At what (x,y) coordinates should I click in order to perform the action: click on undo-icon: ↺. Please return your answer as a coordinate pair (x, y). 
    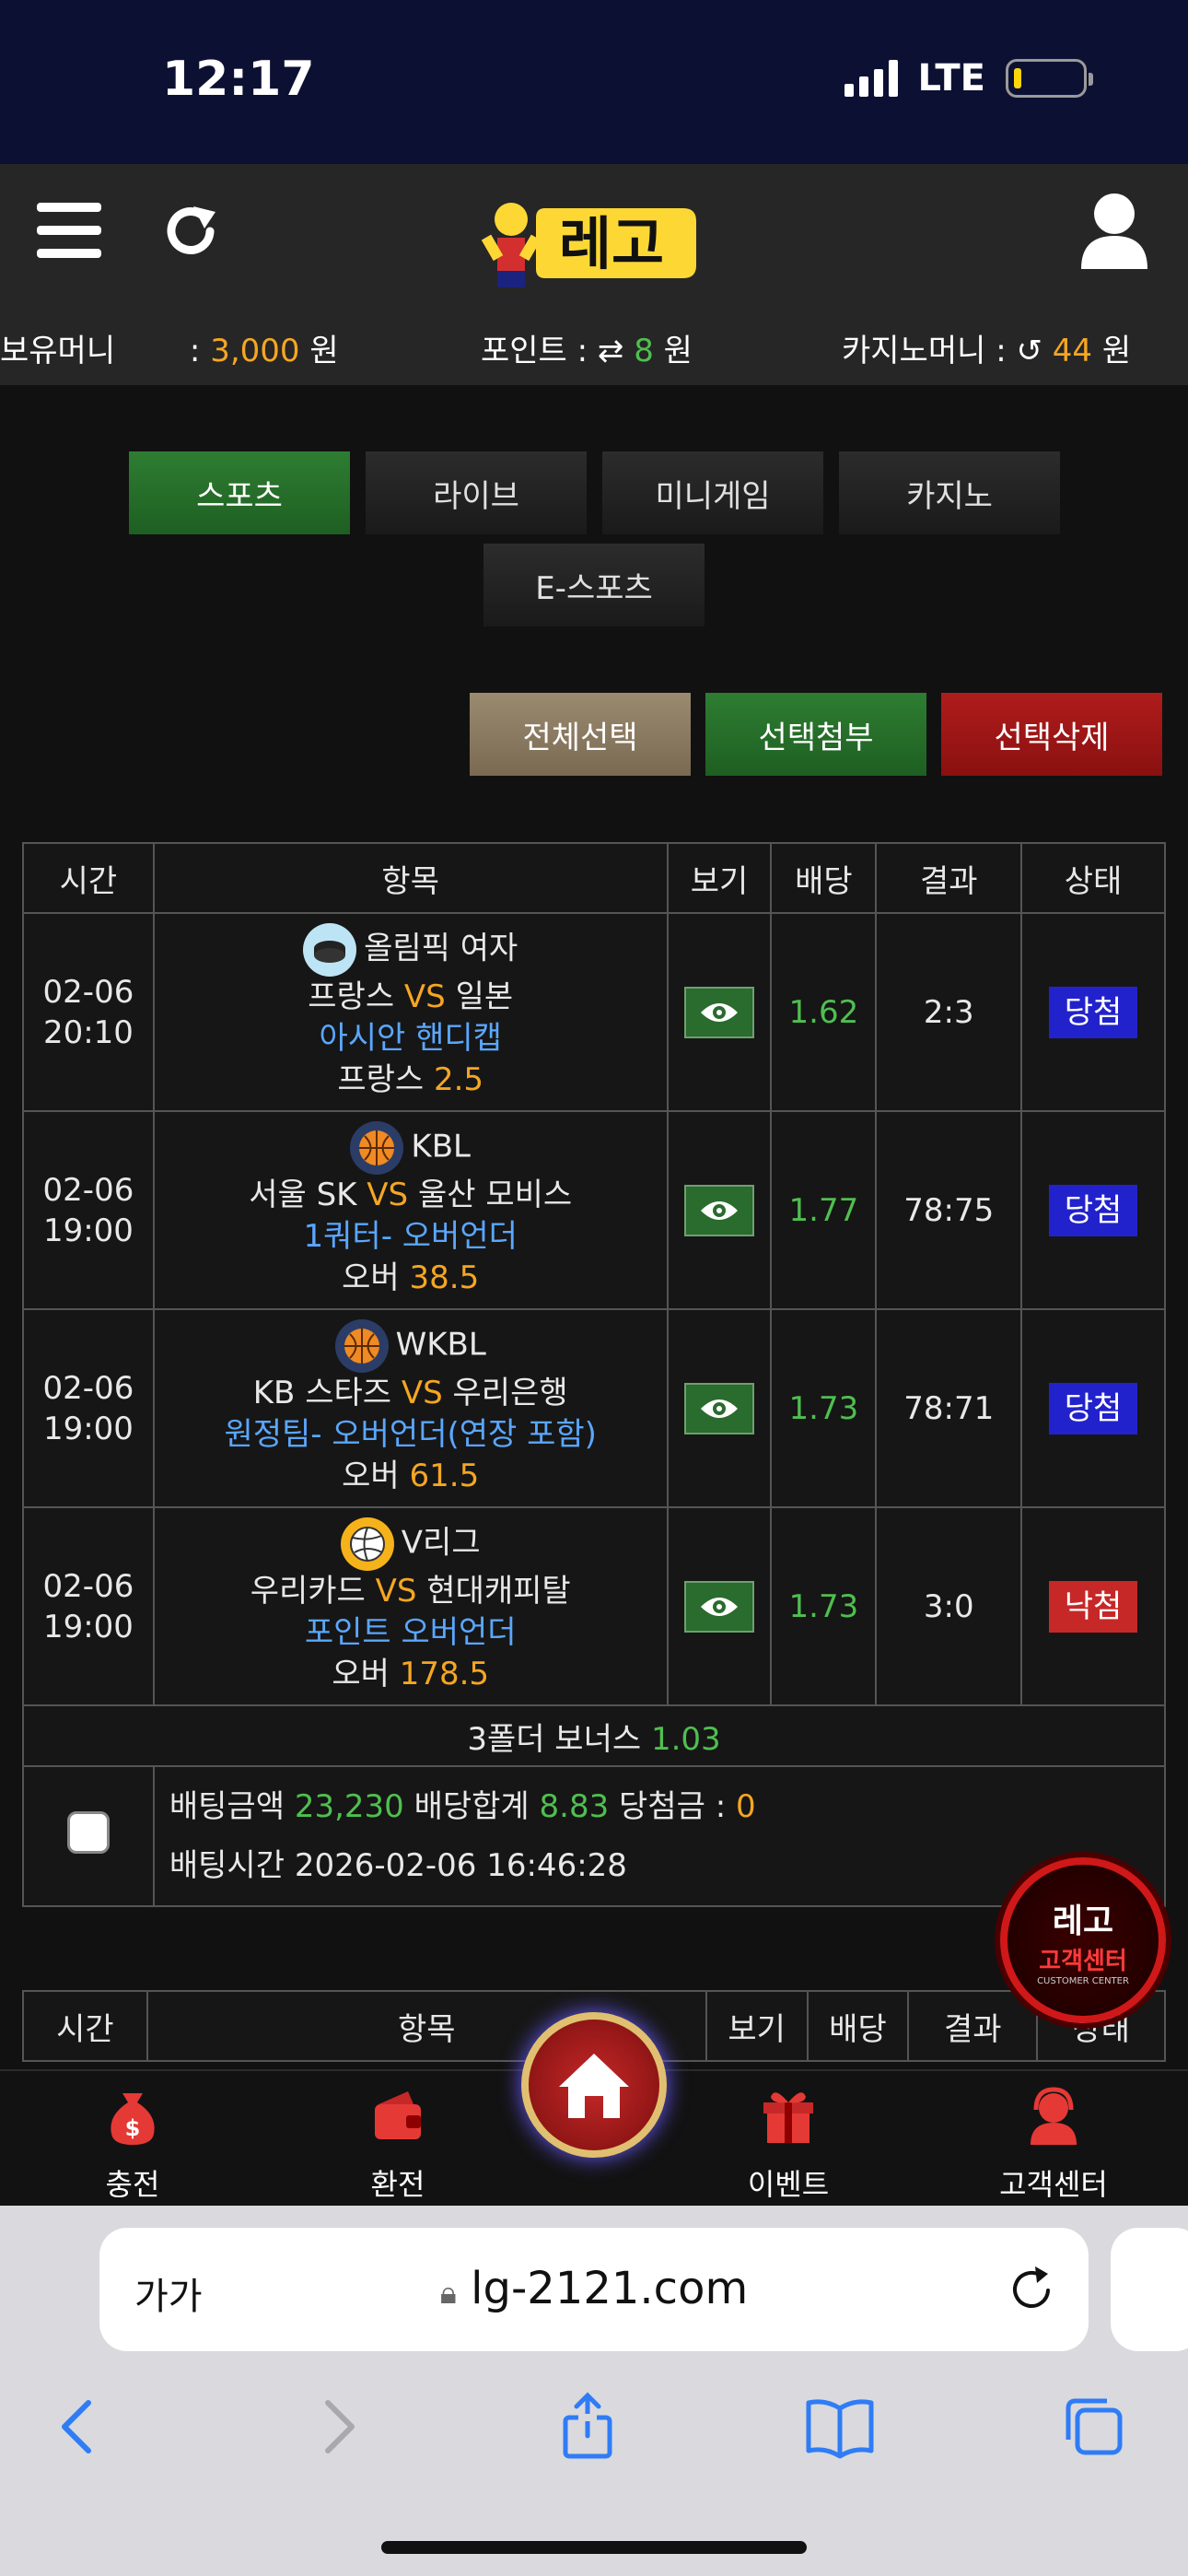
    Looking at the image, I should click on (1029, 351).